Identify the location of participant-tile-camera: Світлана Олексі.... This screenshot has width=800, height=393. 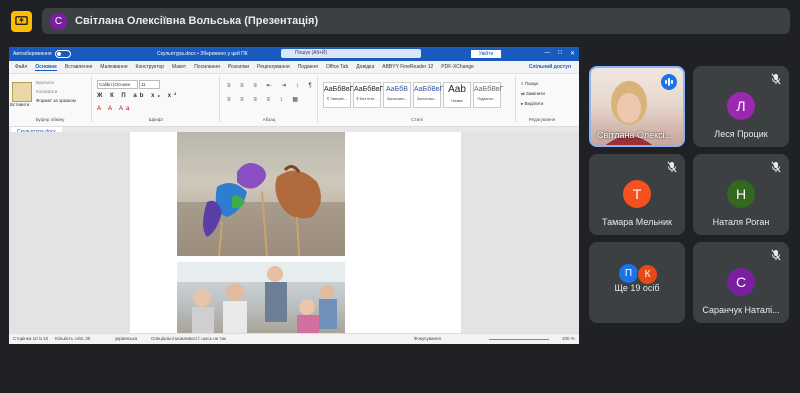
(637, 106).